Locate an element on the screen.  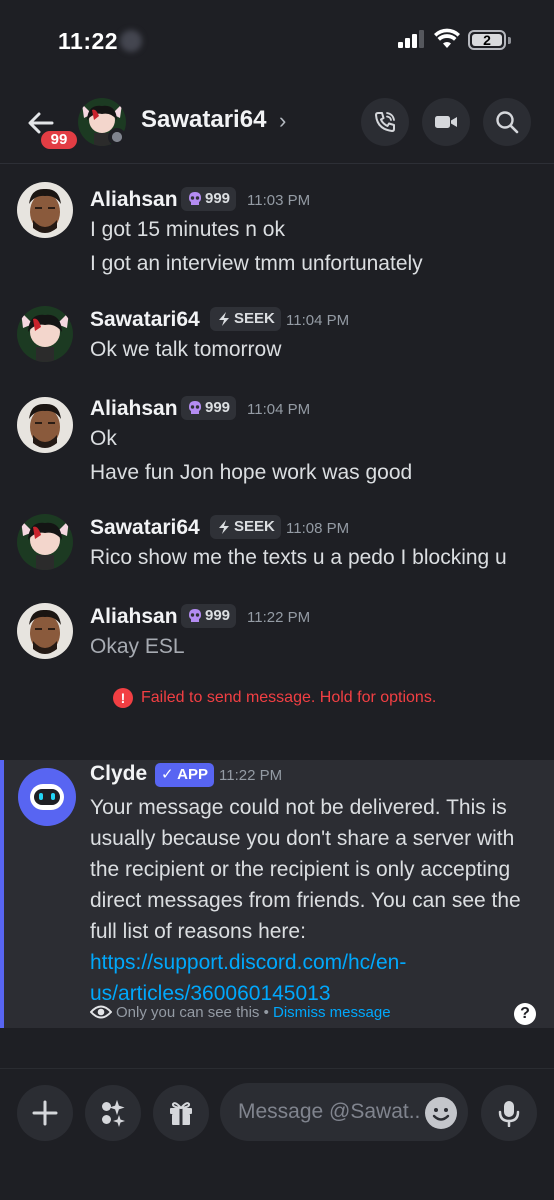
message-text: I got an interview tmm unfortunately is located at coordinates (256, 263).